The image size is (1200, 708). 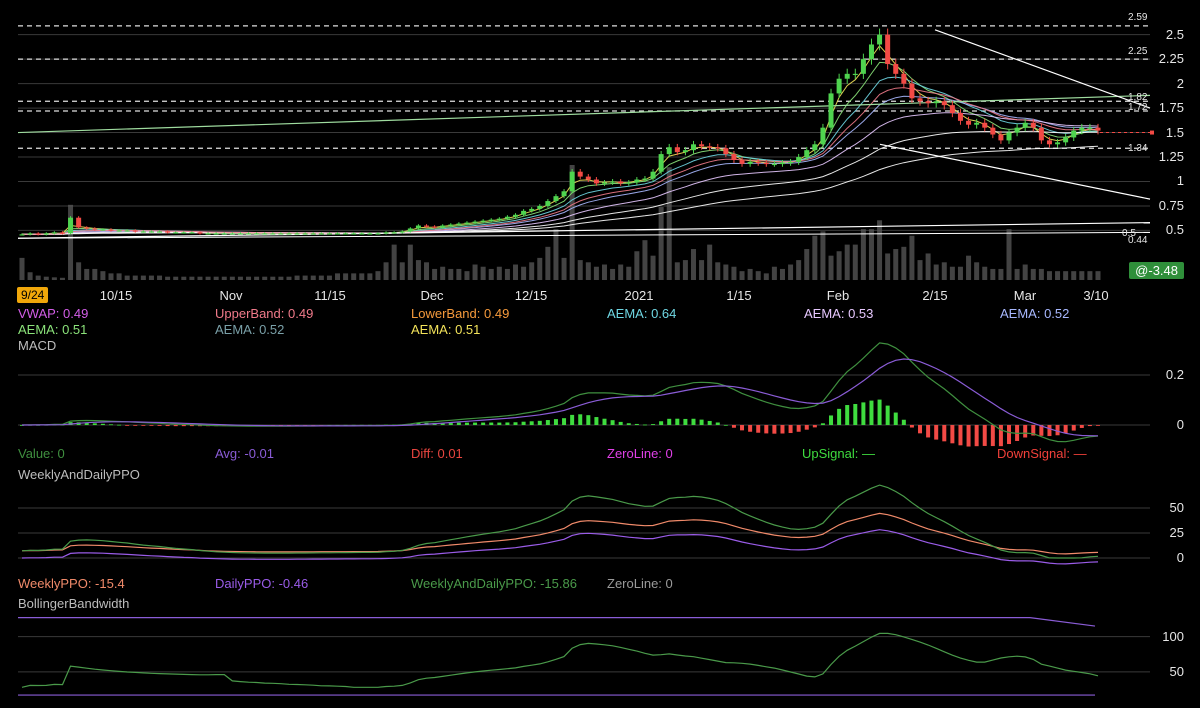 I want to click on price-level-label: 1.72, so click(x=1138, y=107).